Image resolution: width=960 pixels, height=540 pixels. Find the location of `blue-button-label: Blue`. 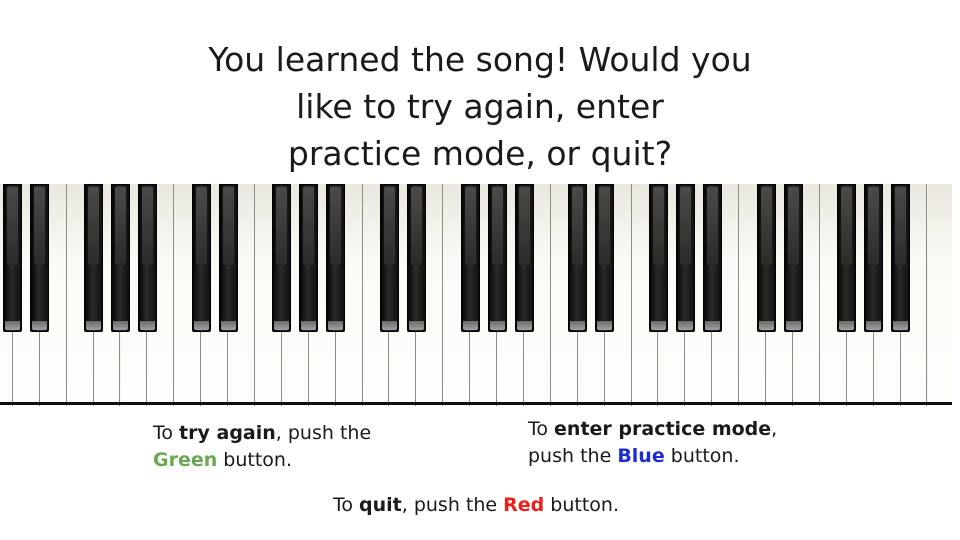

blue-button-label: Blue is located at coordinates (641, 456).